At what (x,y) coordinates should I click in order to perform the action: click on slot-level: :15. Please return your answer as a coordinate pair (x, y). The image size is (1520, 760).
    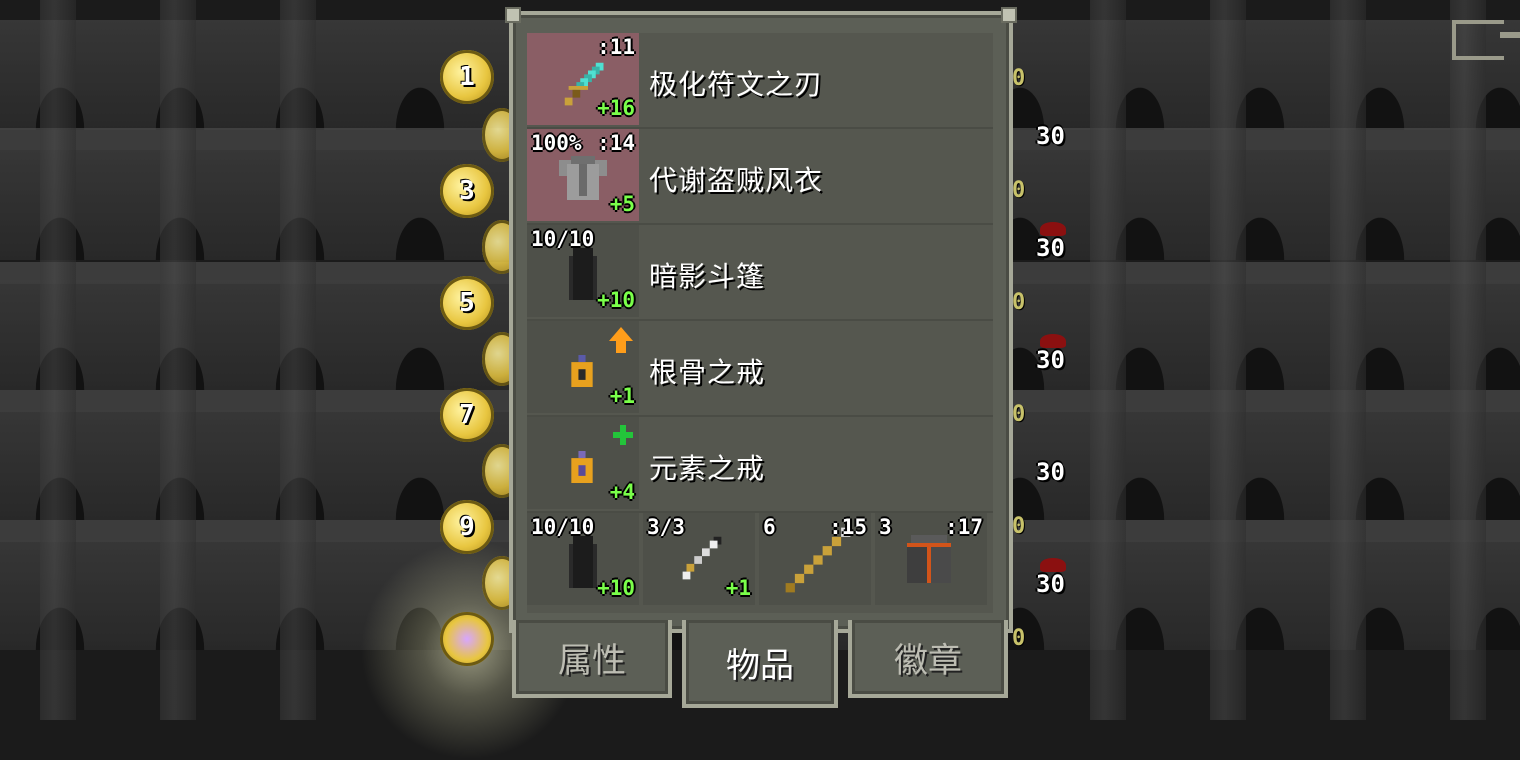
    Looking at the image, I should click on (848, 527).